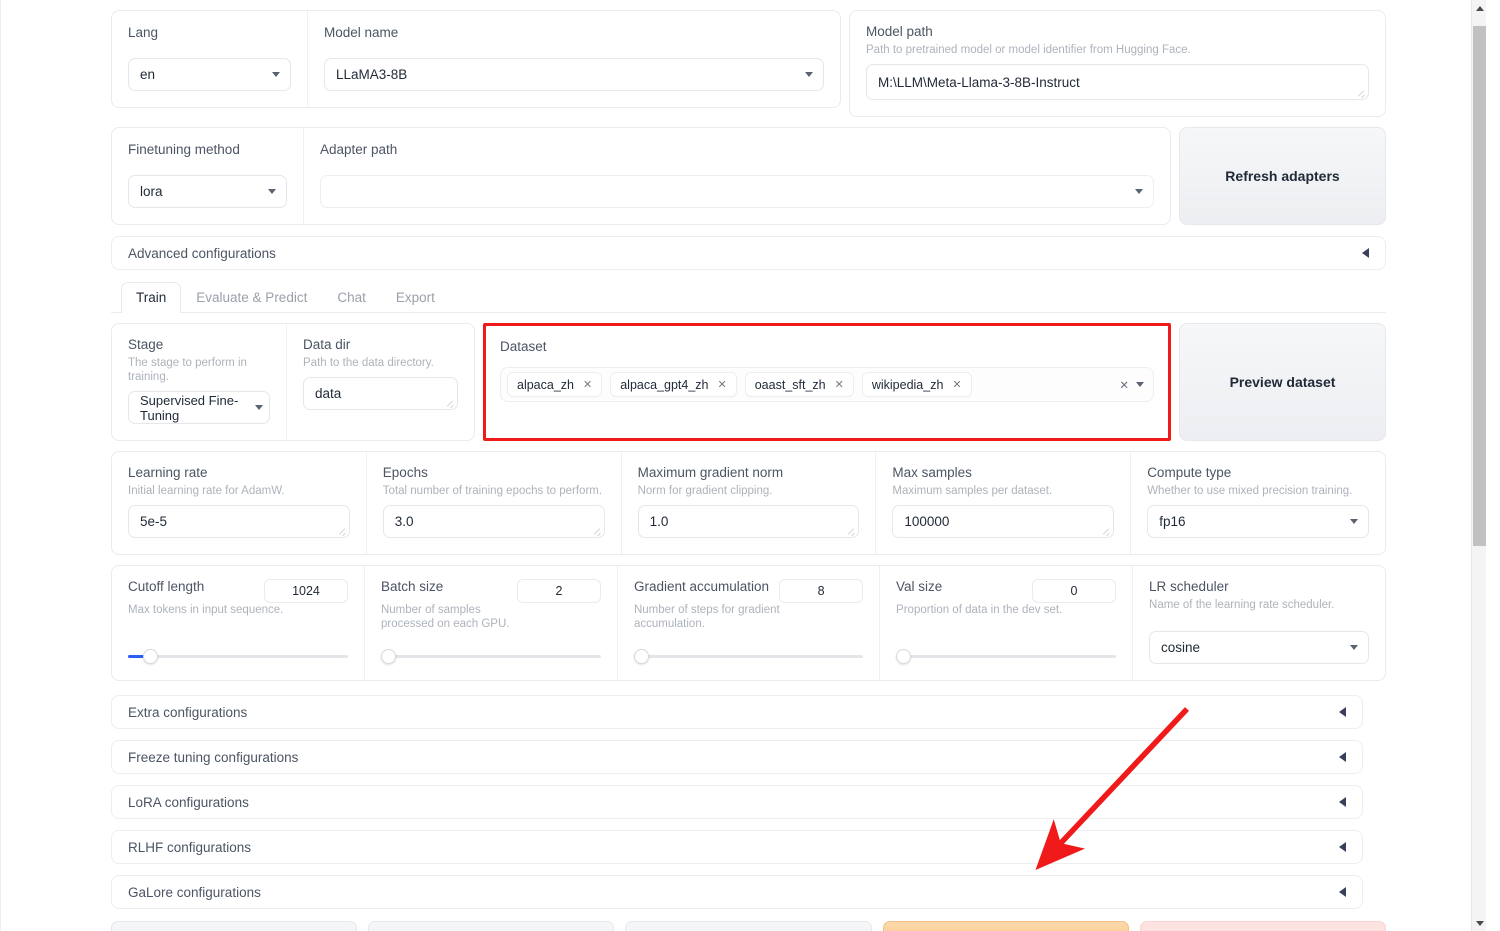 This screenshot has height=931, width=1500. What do you see at coordinates (251, 297) in the screenshot?
I see `tab-evaluate-predict: Evaluate & Predict` at bounding box center [251, 297].